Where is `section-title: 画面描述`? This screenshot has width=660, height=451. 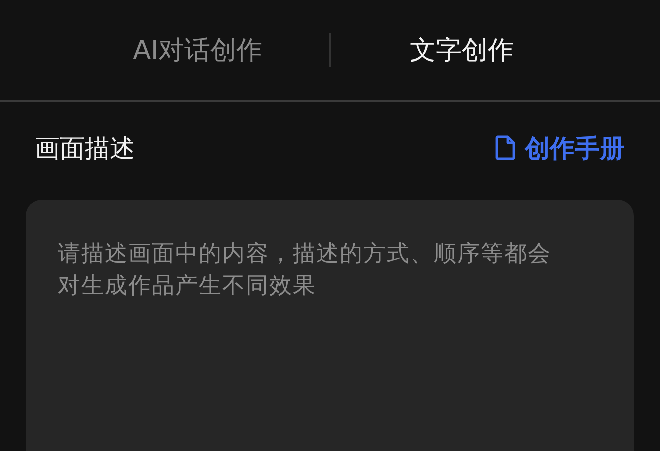
section-title: 画面描述 is located at coordinates (85, 148).